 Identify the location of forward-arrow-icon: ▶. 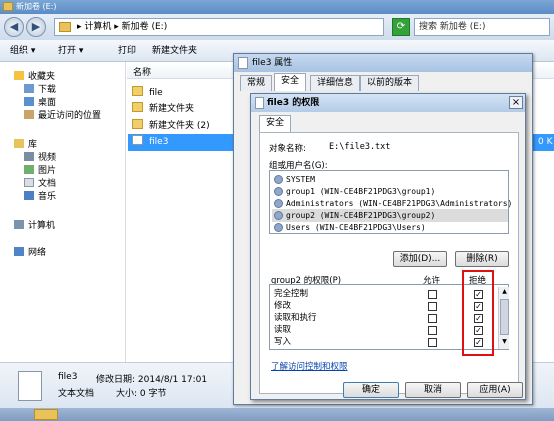
(36, 26).